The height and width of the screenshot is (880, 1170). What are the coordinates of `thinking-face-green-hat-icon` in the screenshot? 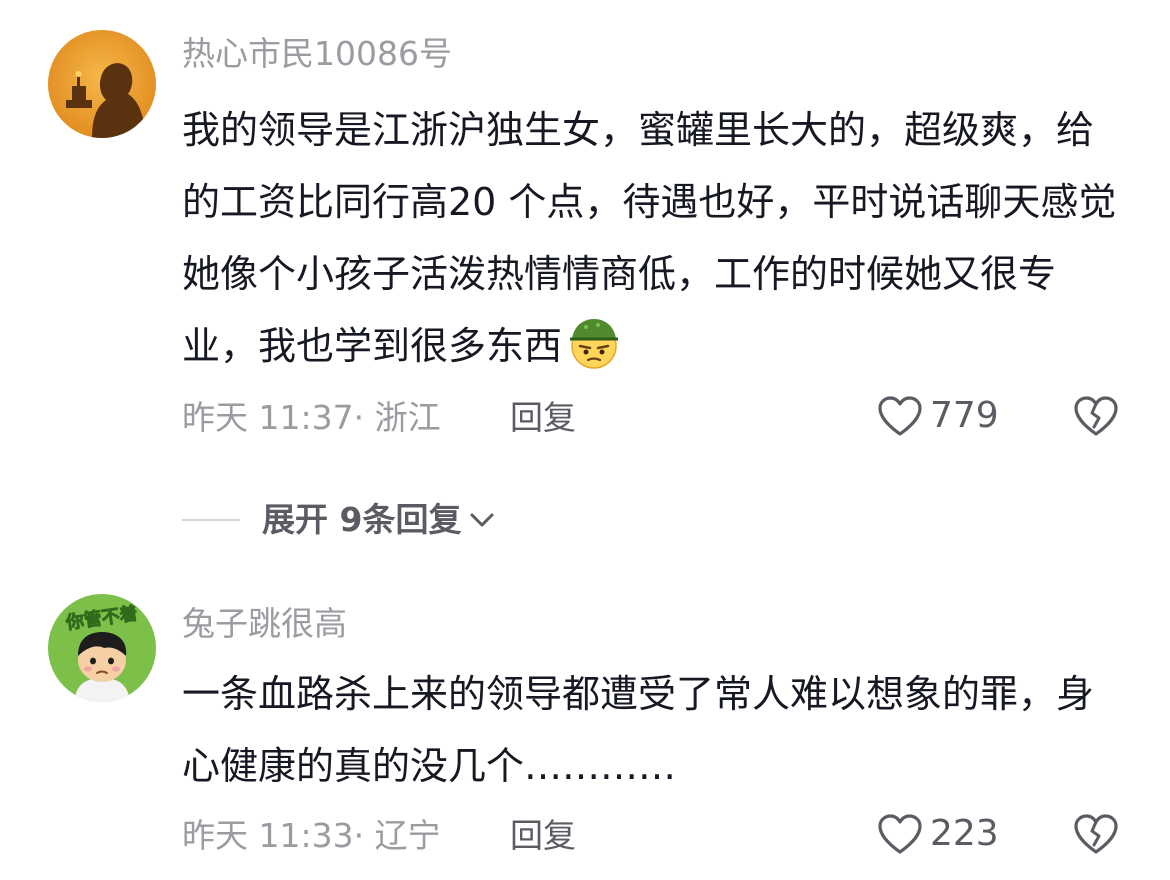 It's located at (594, 343).